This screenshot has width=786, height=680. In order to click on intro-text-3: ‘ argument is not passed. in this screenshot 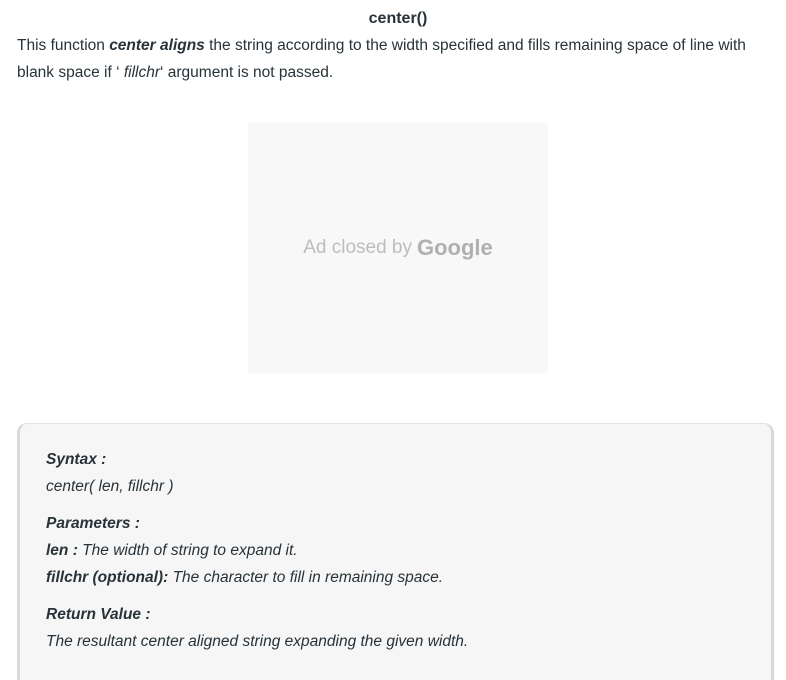, I will do `click(247, 72)`.